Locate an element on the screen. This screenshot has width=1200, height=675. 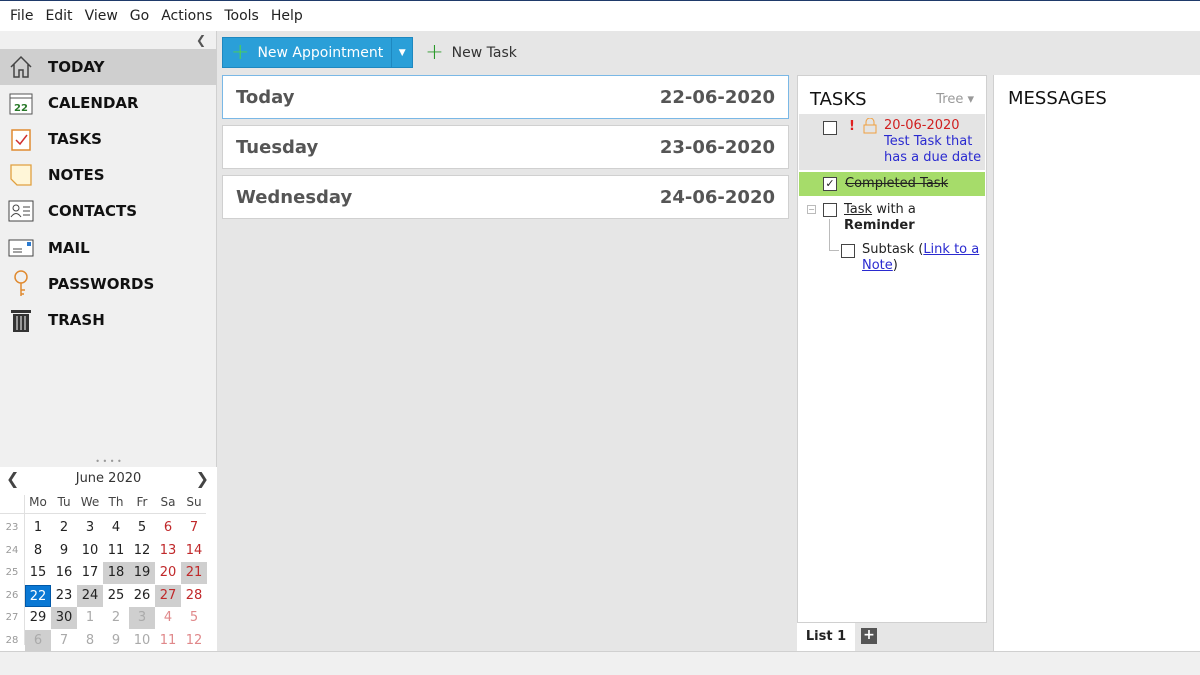
sidebar-item-today: TODAY is located at coordinates (108, 67).